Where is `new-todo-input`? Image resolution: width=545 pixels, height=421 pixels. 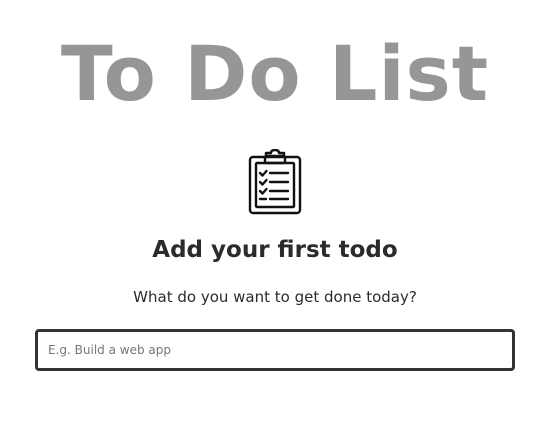
new-todo-input is located at coordinates (275, 350).